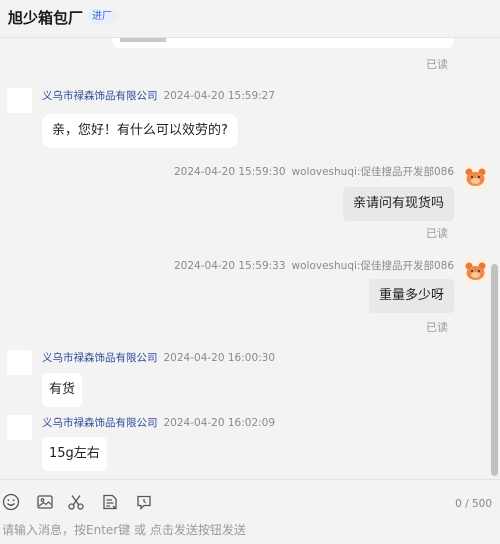 This screenshot has height=544, width=500. I want to click on product-image-thumbnail, so click(143, 40).